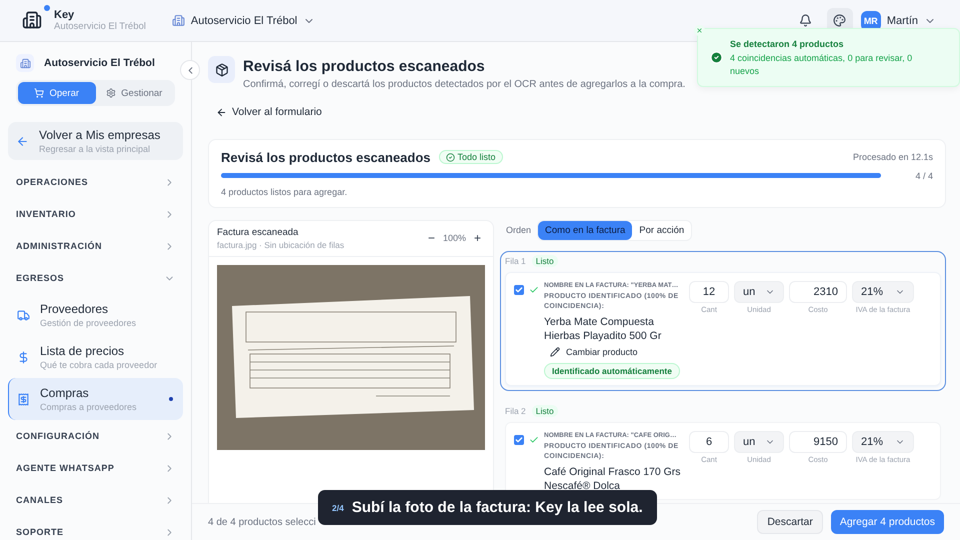 This screenshot has width=960, height=540. What do you see at coordinates (95, 246) in the screenshot?
I see `sidebar-section: ADMINISTRACIÓN` at bounding box center [95, 246].